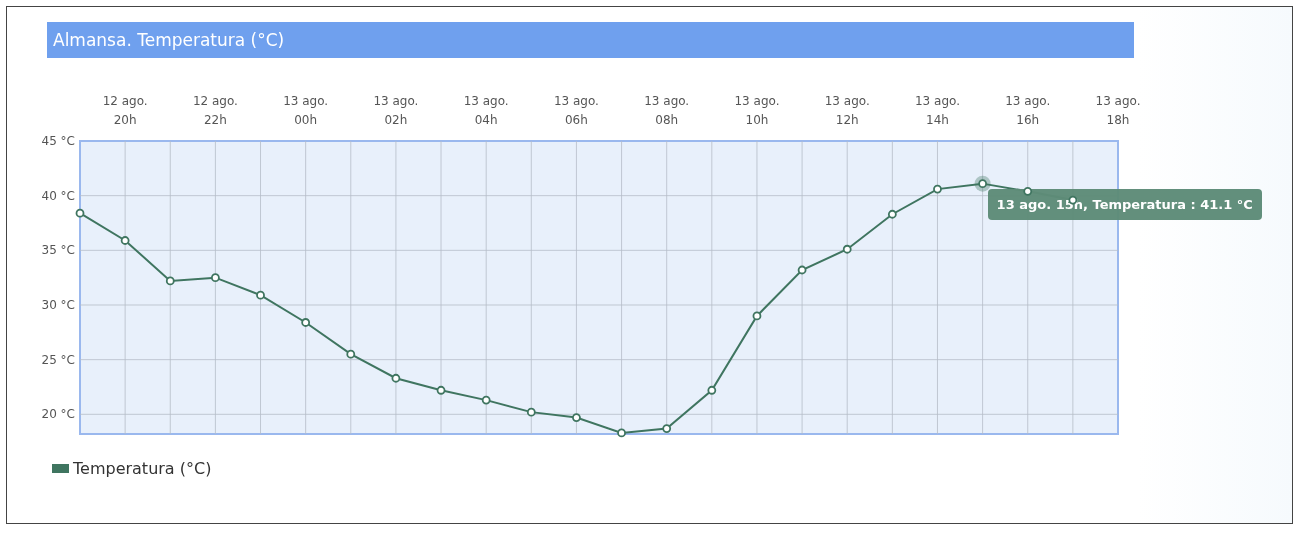 The image size is (1300, 533). Describe the element at coordinates (57, 359) in the screenshot. I see `y-axis-label: 25 °C` at that location.